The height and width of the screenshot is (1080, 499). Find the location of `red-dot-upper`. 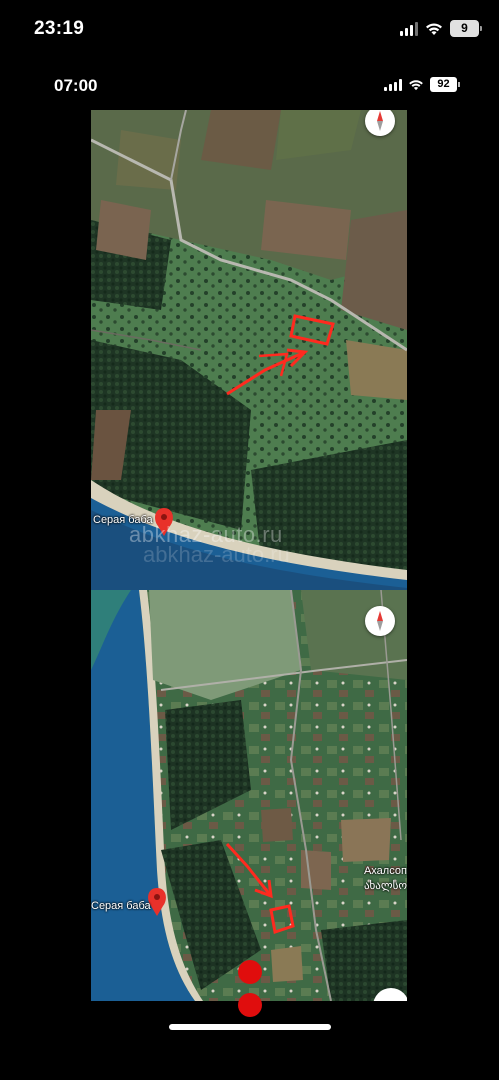

red-dot-upper is located at coordinates (250, 972).